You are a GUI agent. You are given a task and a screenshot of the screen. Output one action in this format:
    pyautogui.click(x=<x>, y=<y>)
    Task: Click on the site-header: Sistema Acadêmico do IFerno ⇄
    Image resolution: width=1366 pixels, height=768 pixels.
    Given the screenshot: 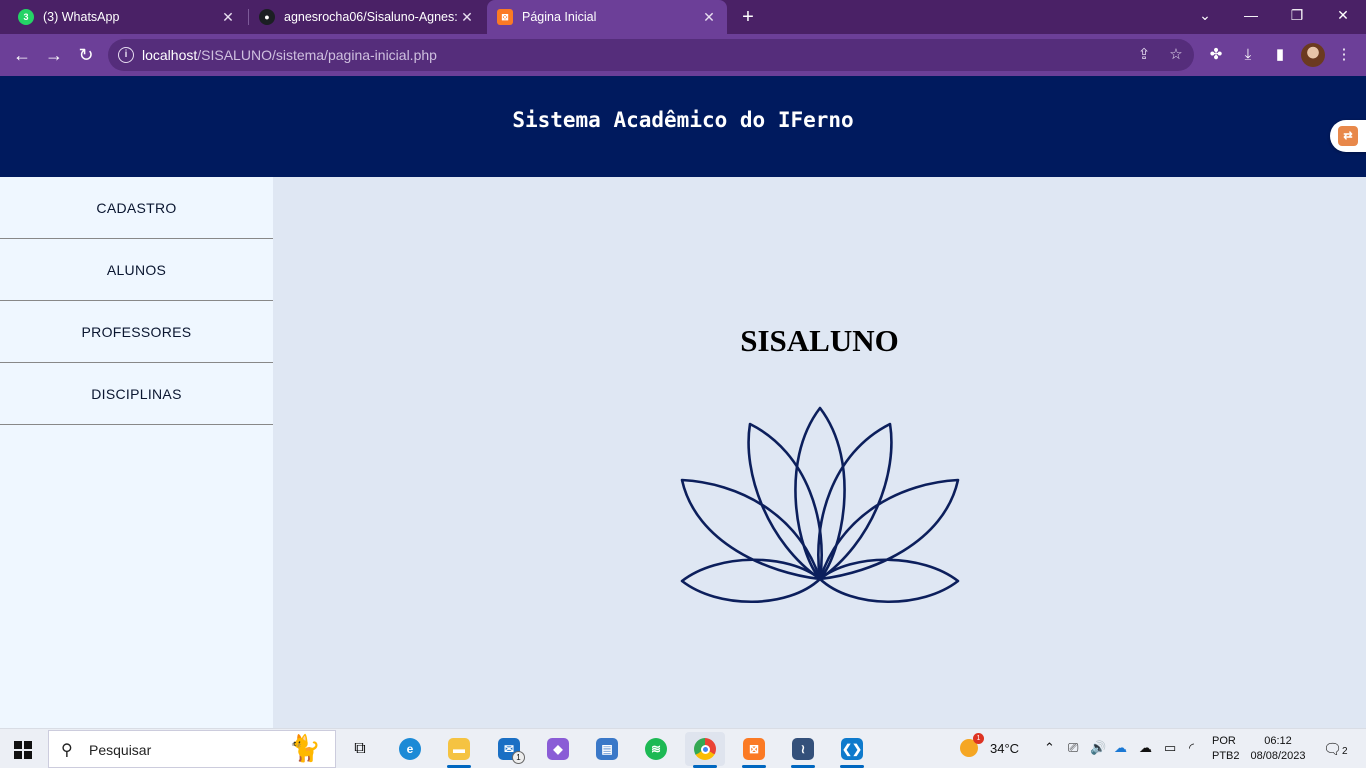 What is the action you would take?
    pyautogui.click(x=683, y=126)
    